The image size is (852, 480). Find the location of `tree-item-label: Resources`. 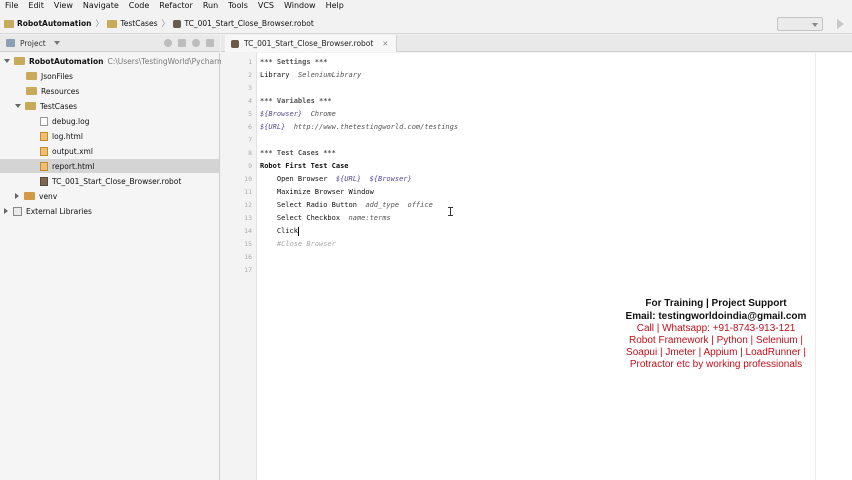

tree-item-label: Resources is located at coordinates (60, 91).